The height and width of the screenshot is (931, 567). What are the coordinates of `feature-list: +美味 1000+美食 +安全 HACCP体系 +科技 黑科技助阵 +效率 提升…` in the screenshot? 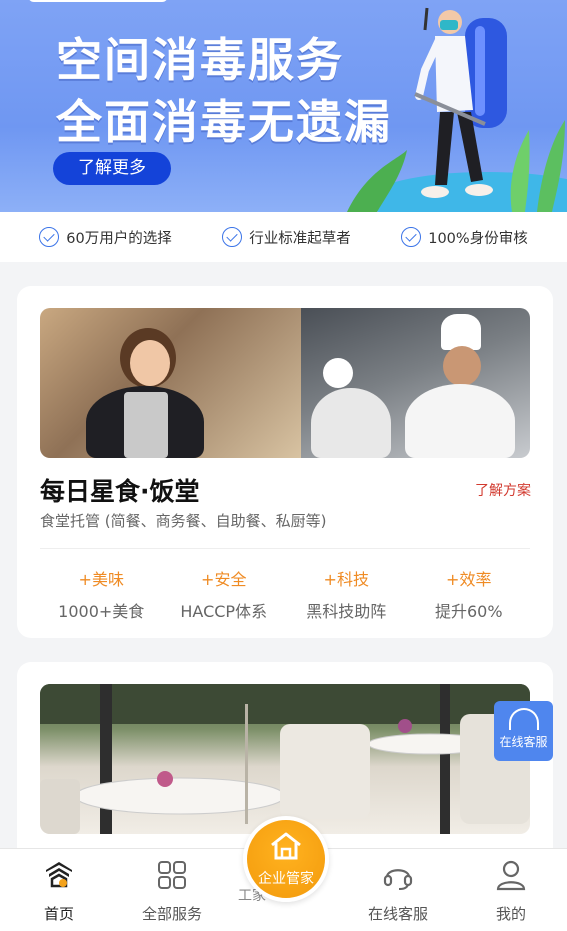 It's located at (285, 594).